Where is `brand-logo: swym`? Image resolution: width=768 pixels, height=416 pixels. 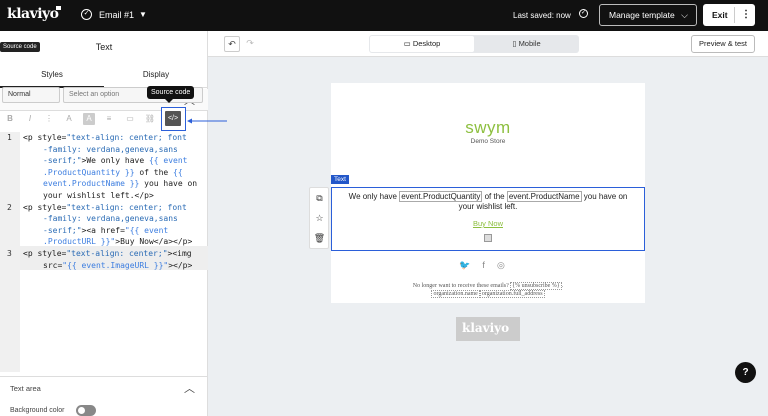
brand-logo: swym is located at coordinates (488, 128).